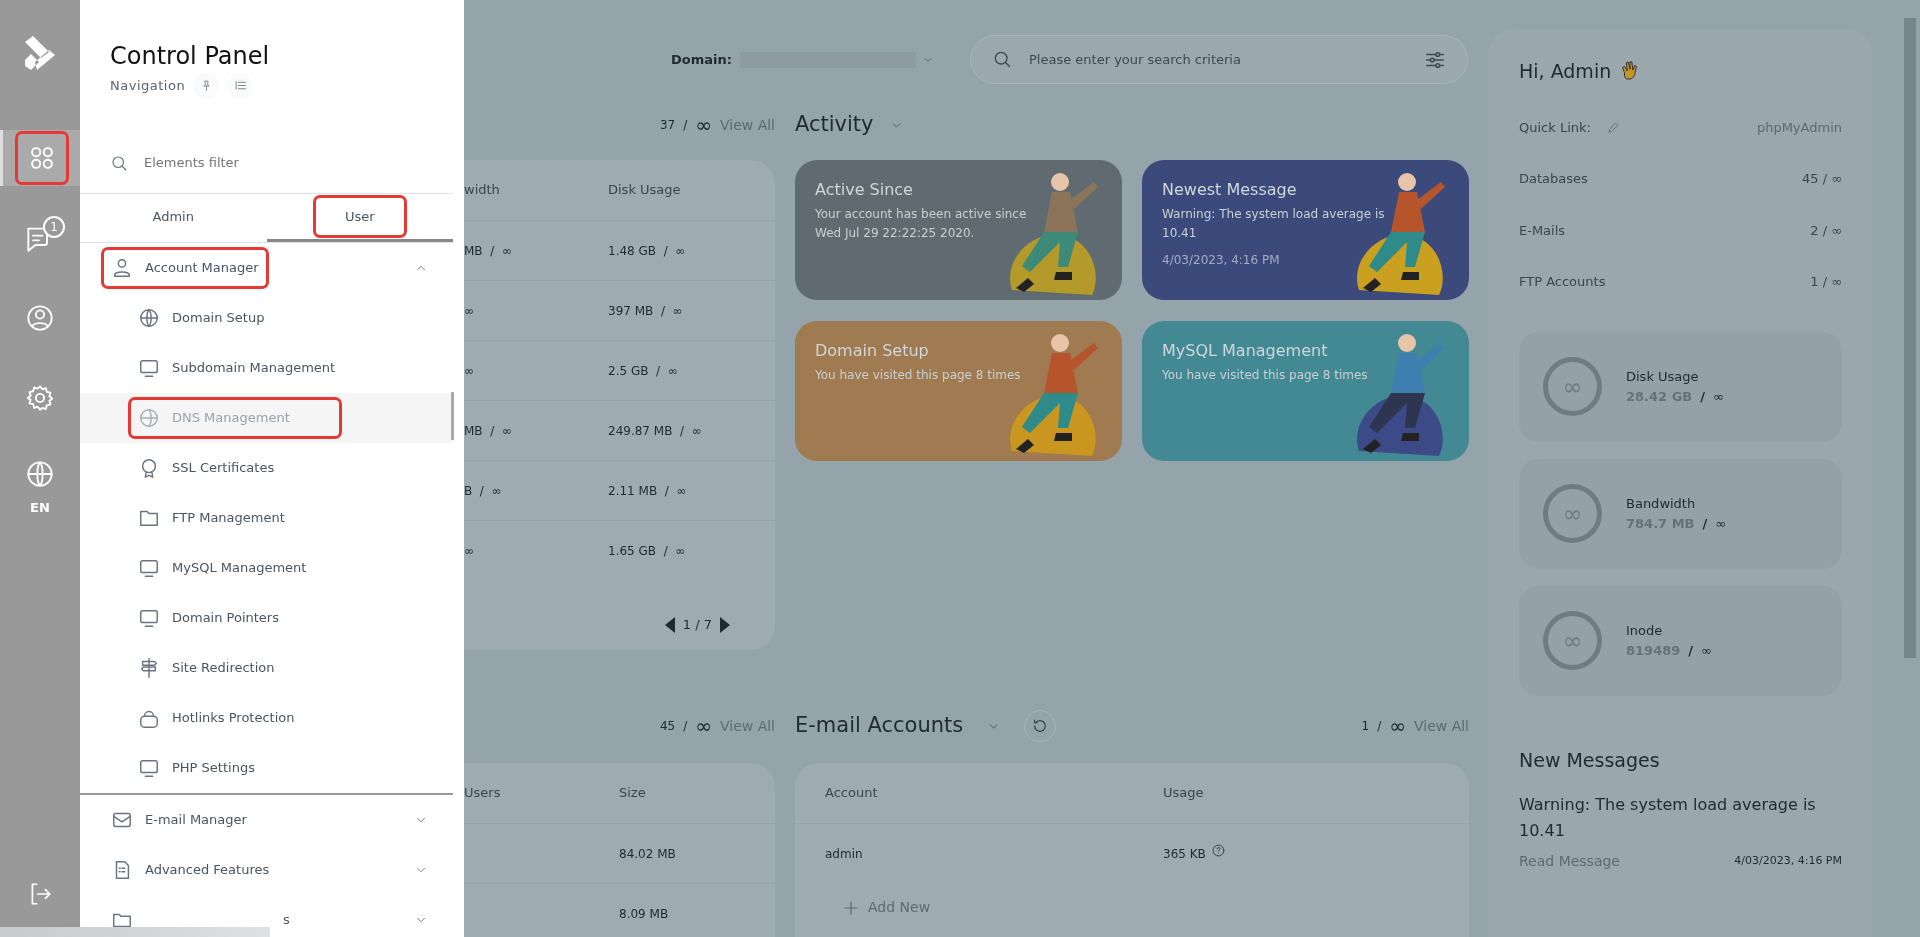 This screenshot has width=1920, height=937. Describe the element at coordinates (1663, 377) in the screenshot. I see `usage-label: Disk Usage` at that location.